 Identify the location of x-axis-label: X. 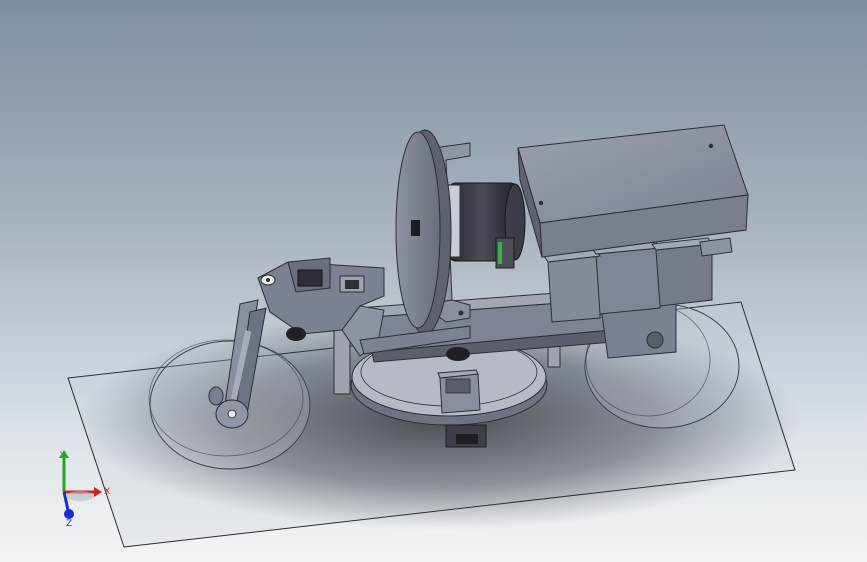
(107, 492).